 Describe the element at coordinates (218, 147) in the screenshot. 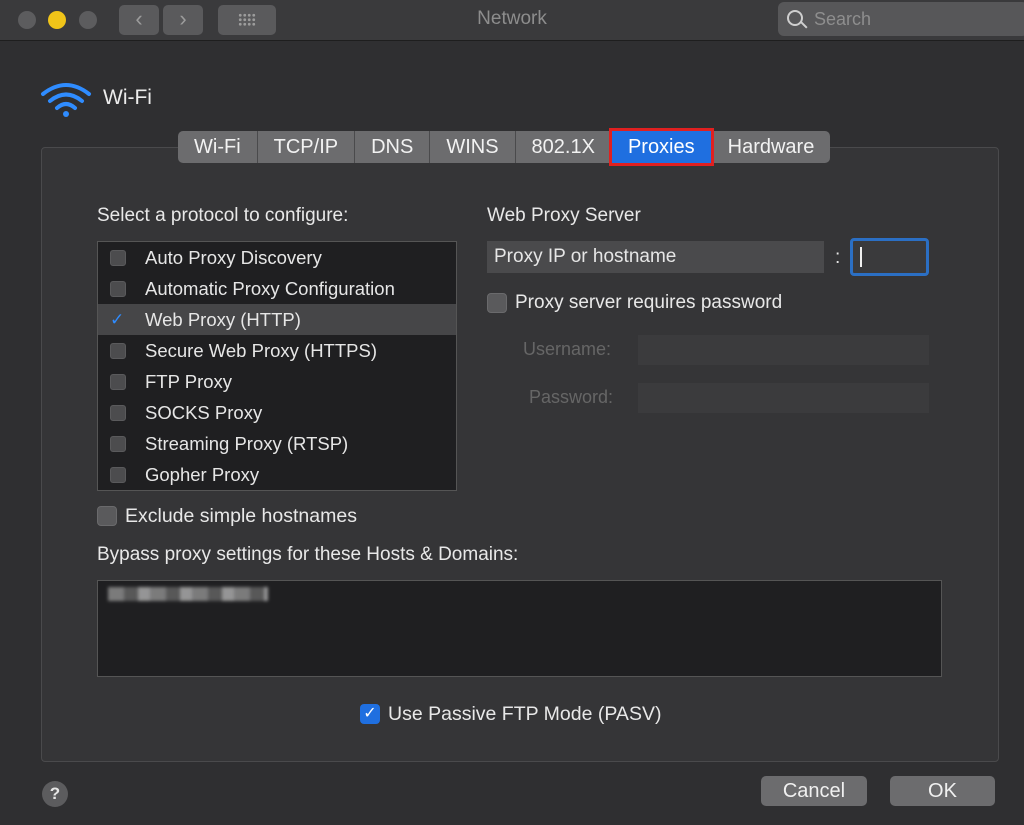

I see `tab-wifi: Wi-Fi` at that location.